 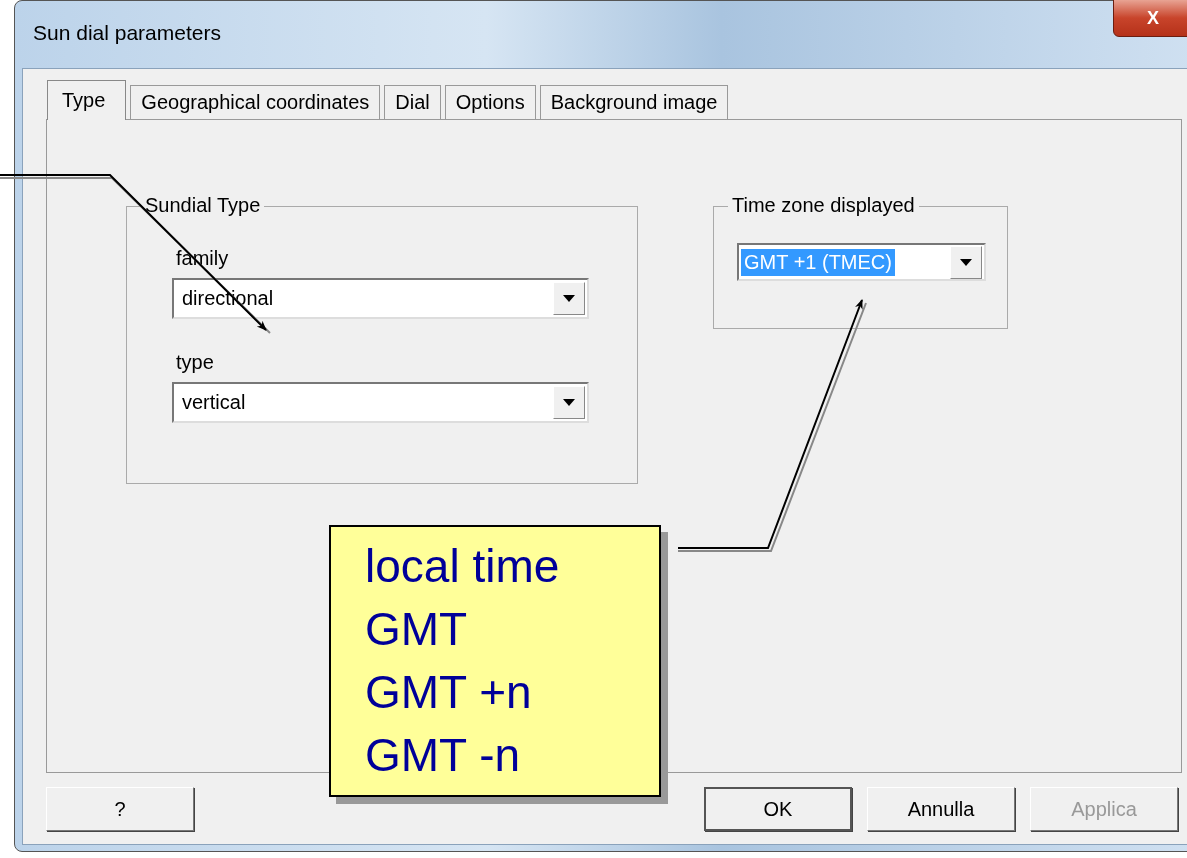 I want to click on tab: Geographical coordinates, so click(x=255, y=102).